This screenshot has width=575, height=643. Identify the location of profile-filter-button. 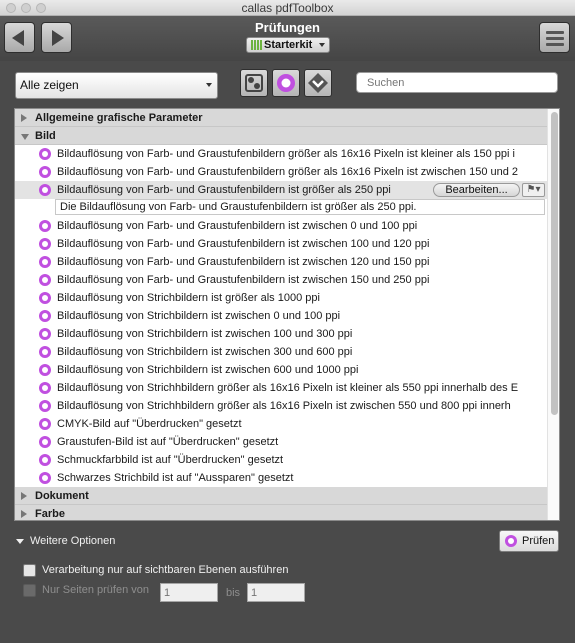
(318, 83).